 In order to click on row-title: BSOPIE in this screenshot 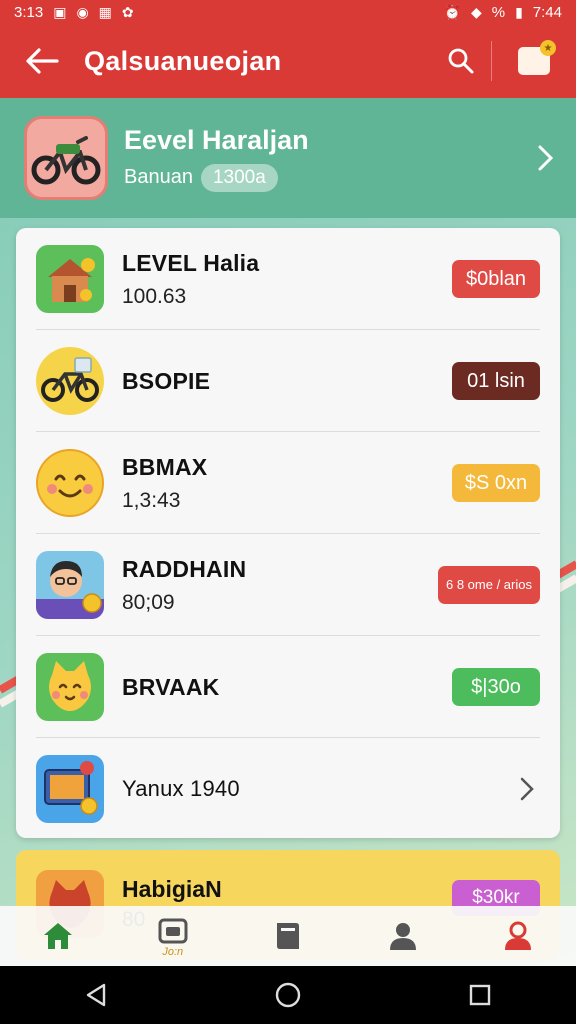, I will do `click(166, 380)`.